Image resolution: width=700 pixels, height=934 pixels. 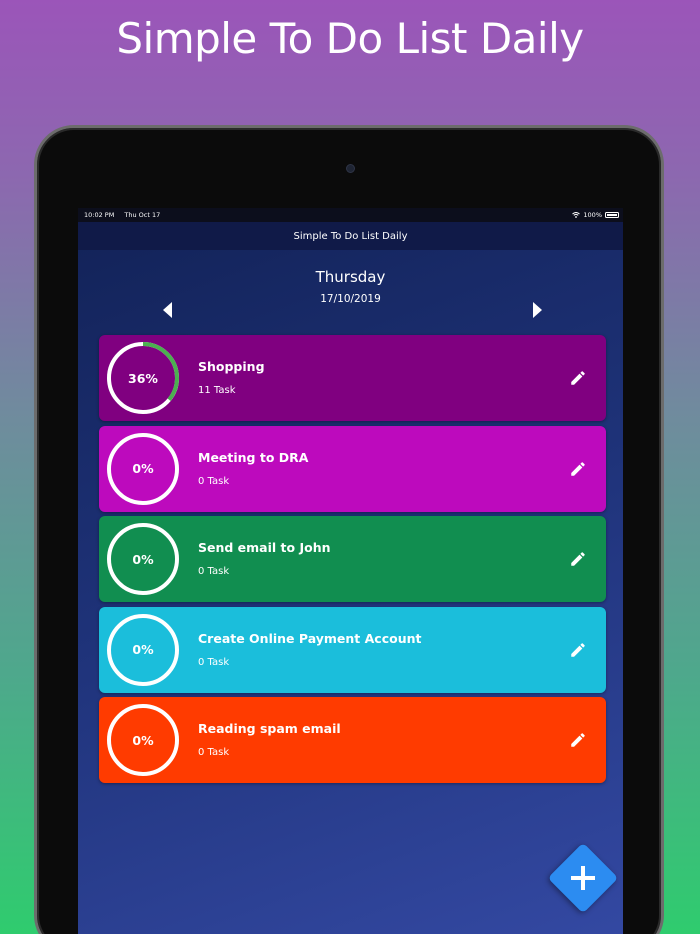 What do you see at coordinates (350, 277) in the screenshot?
I see `day-name: Thursday` at bounding box center [350, 277].